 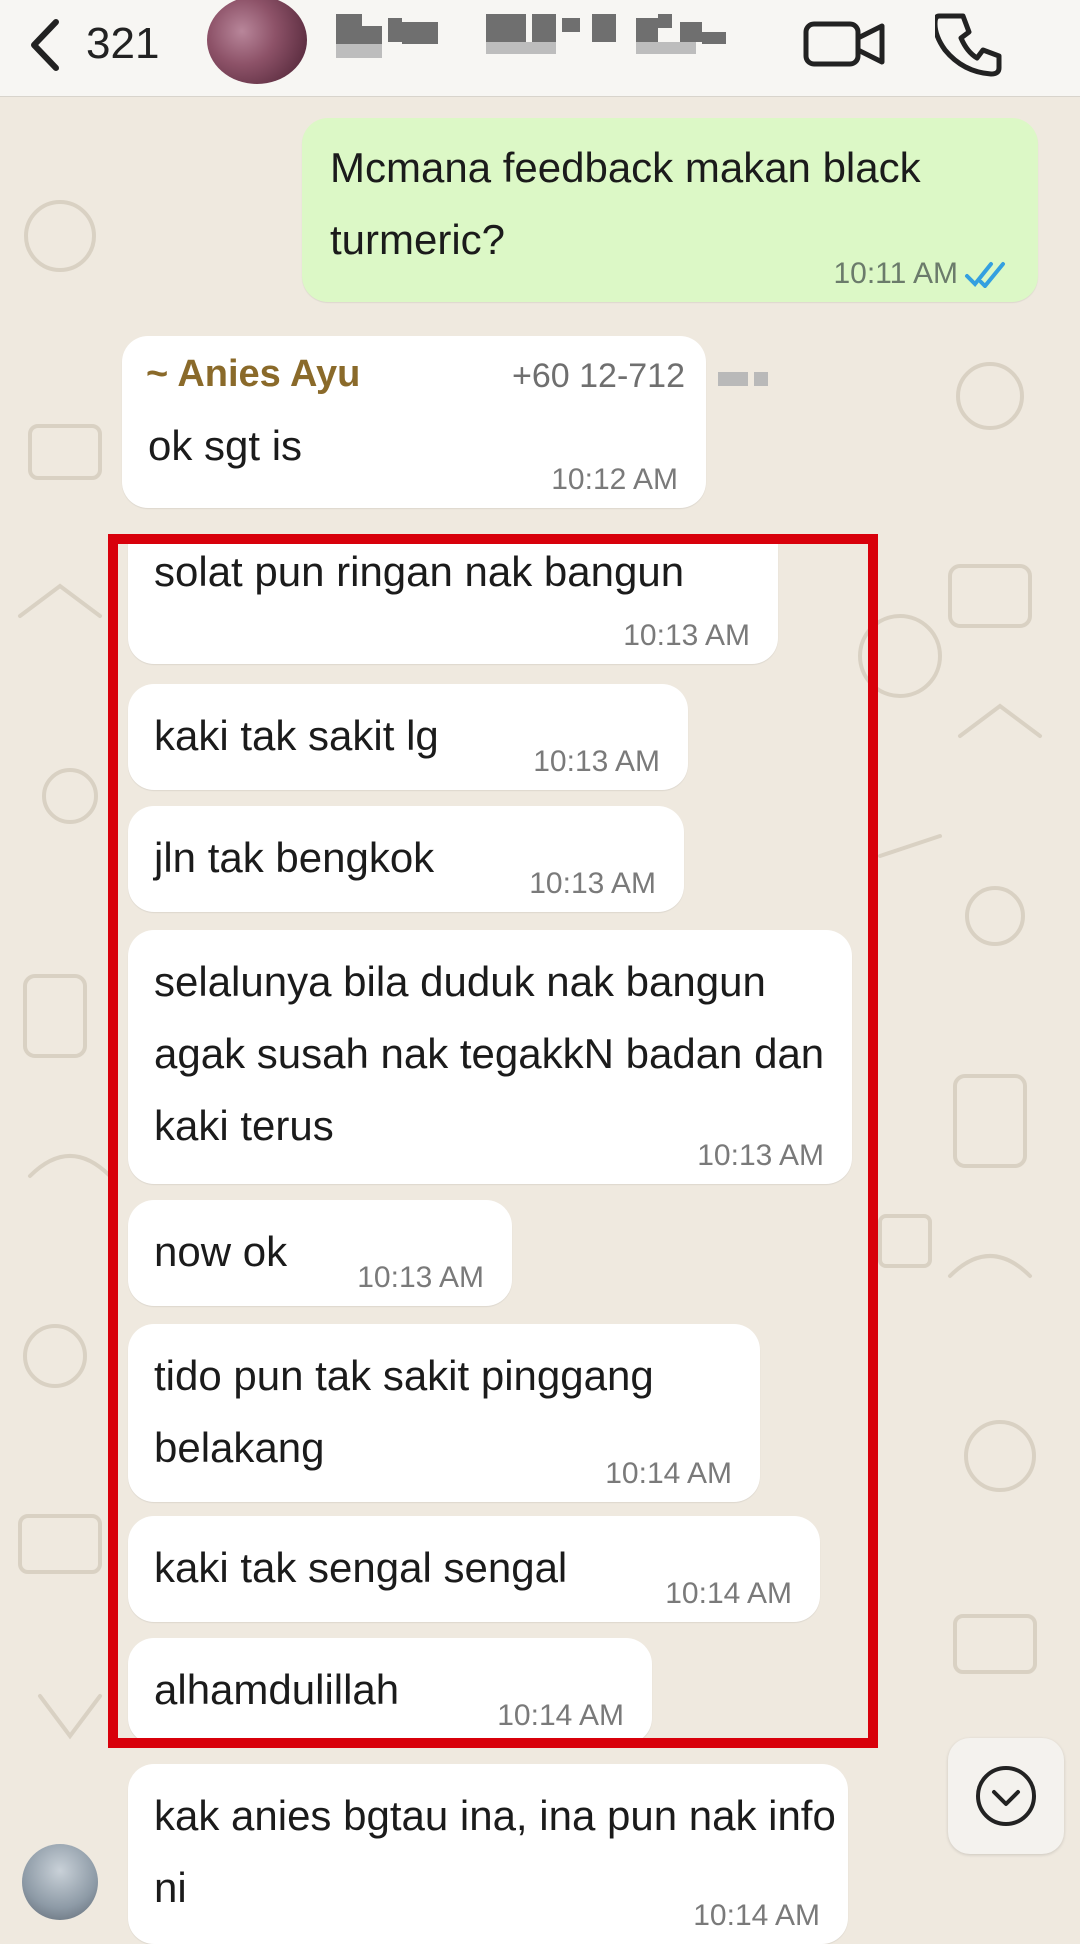 I want to click on chevron-down-icon, so click(x=1006, y=1796).